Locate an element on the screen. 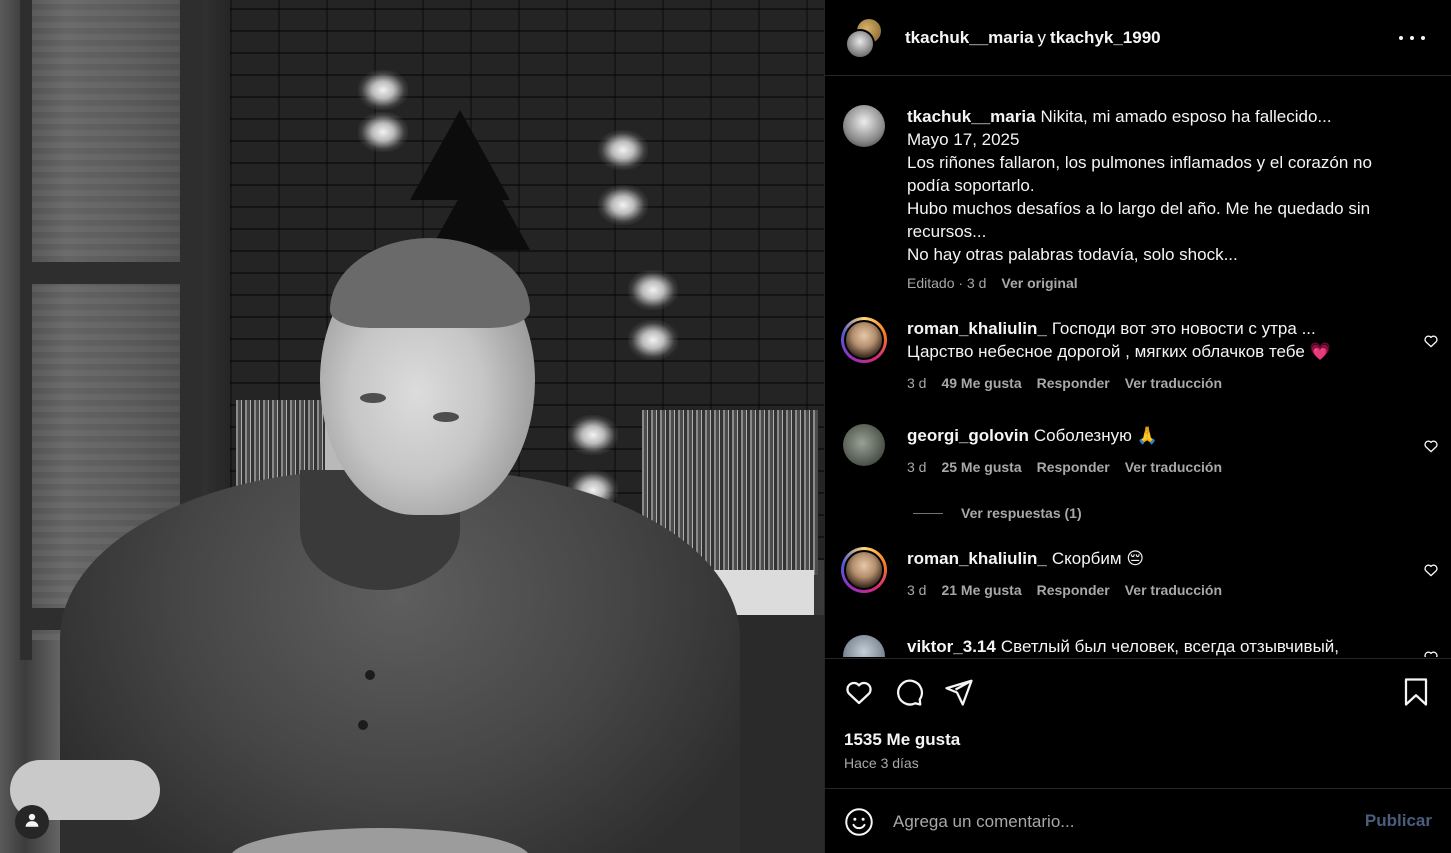 The width and height of the screenshot is (1451, 853). bookmark-icon is located at coordinates (1416, 694).